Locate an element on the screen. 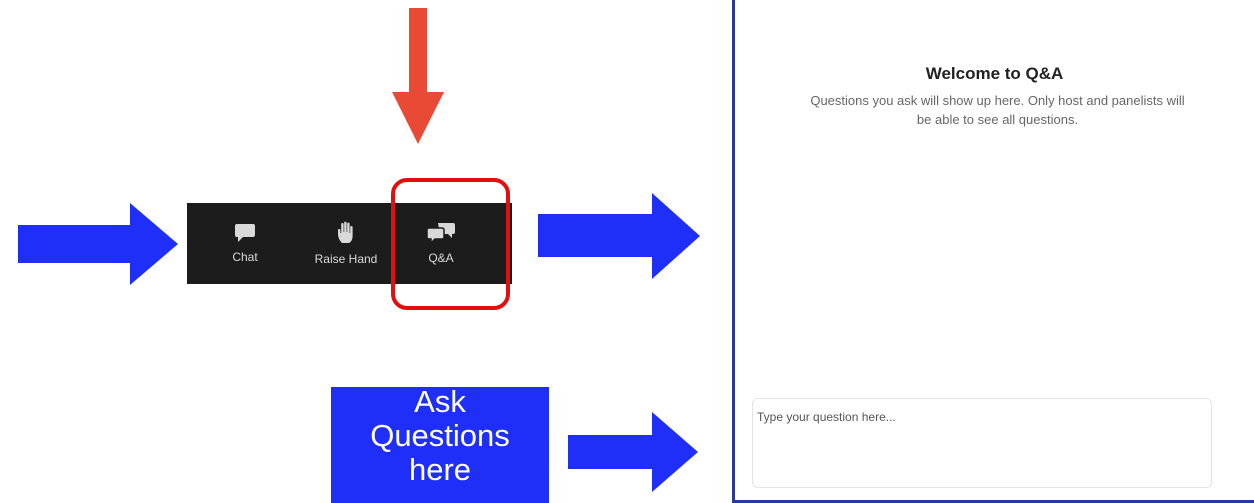 This screenshot has width=1254, height=503. ask-line-1: Ask is located at coordinates (440, 403).